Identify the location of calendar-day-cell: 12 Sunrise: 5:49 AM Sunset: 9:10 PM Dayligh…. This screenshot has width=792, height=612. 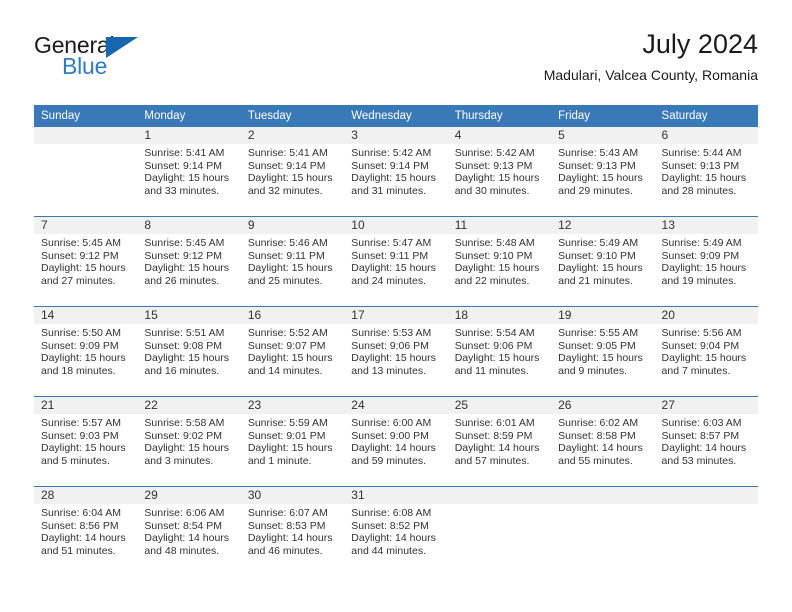
(603, 261).